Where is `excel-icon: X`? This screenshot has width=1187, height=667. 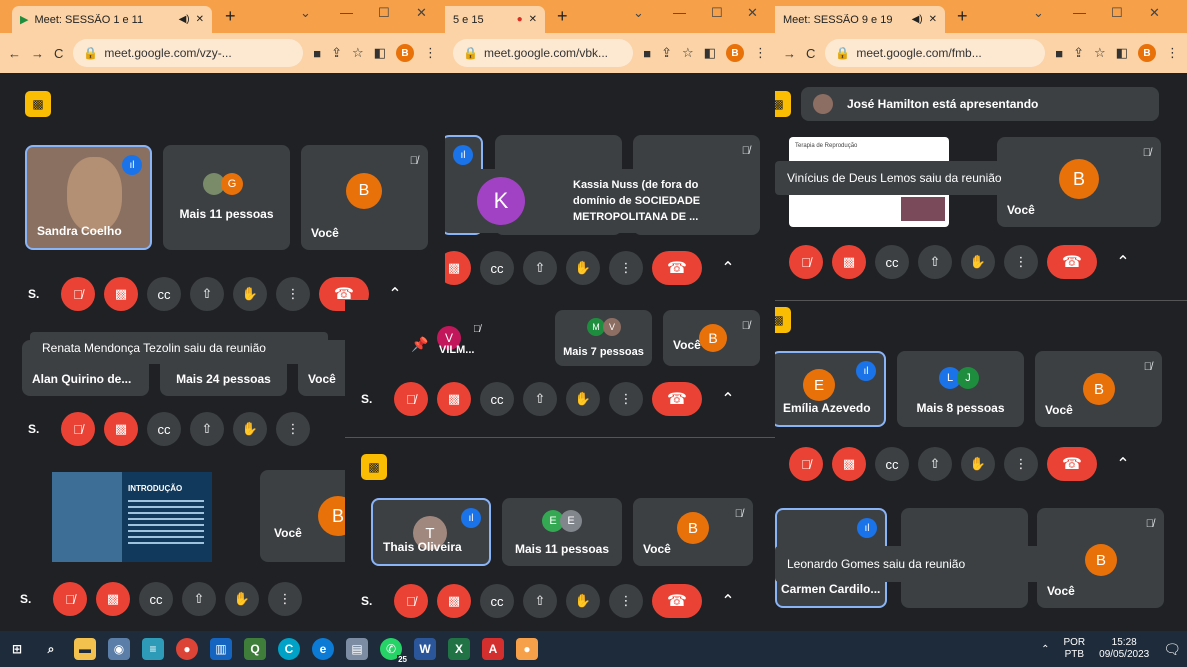
excel-icon: X is located at coordinates (459, 649).